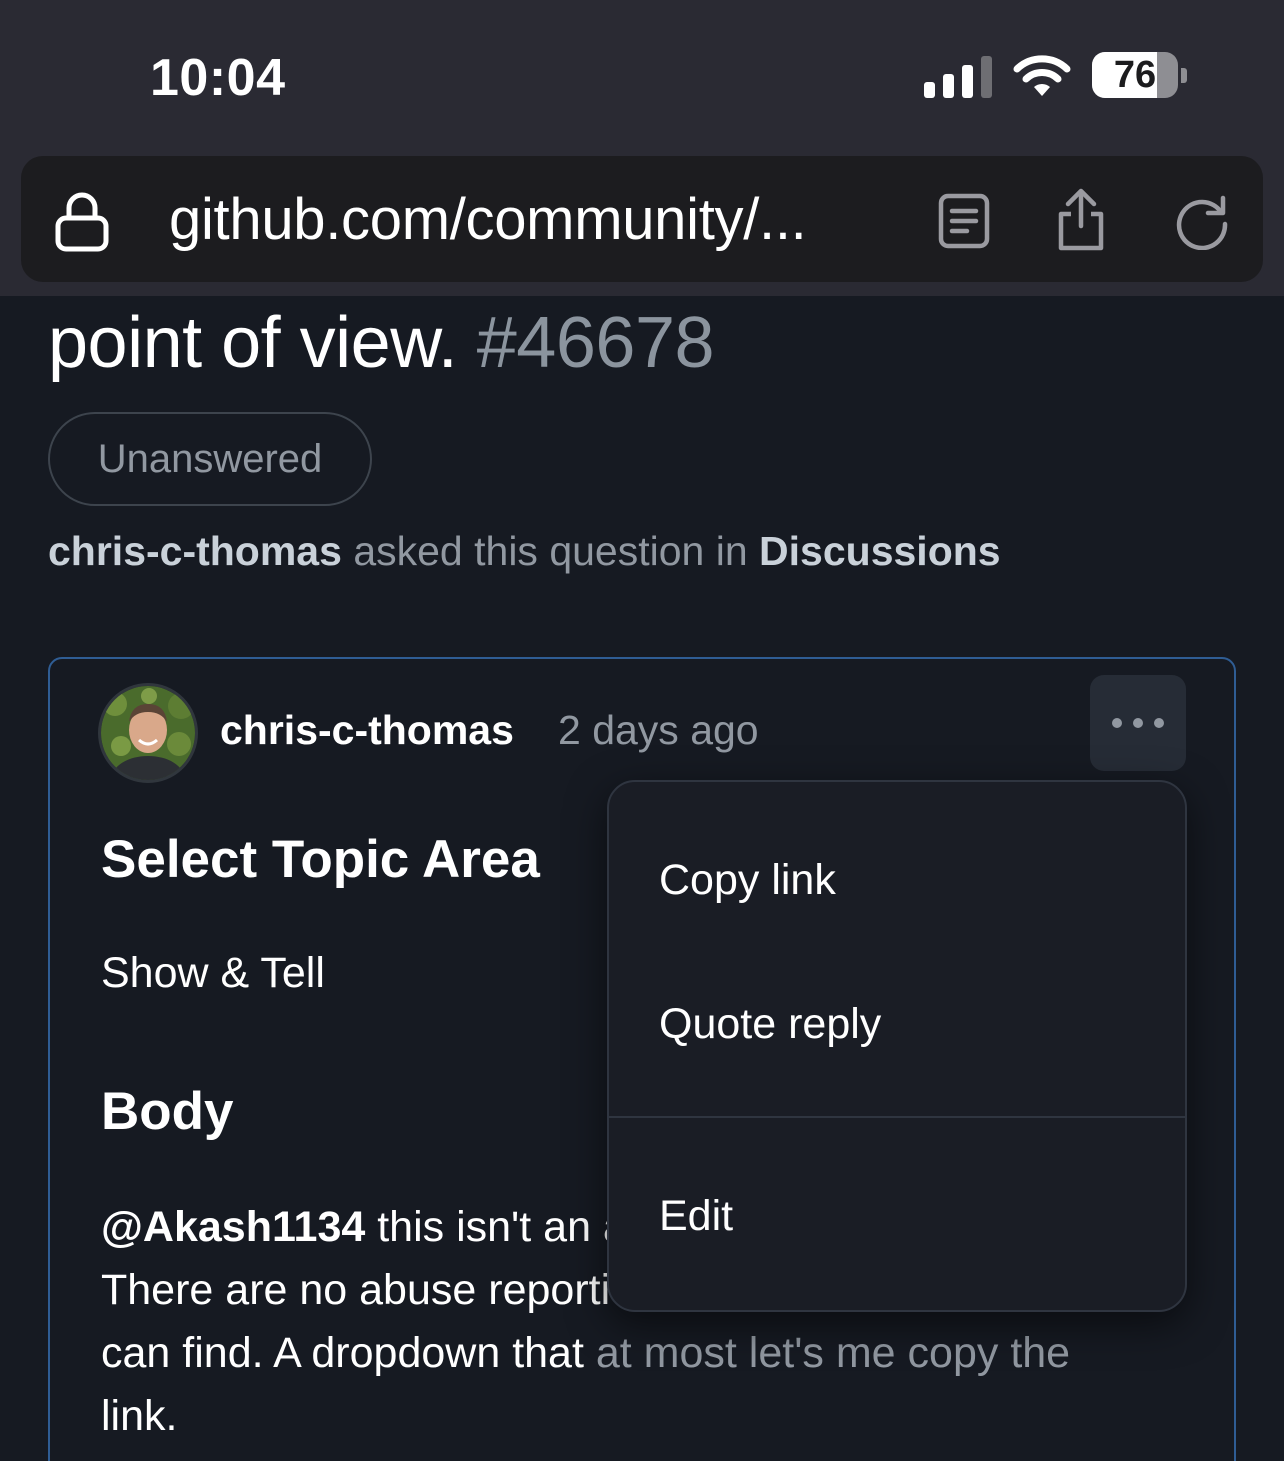 The width and height of the screenshot is (1284, 1461). Describe the element at coordinates (550, 551) in the screenshot. I see `byline-text: asked this question in` at that location.